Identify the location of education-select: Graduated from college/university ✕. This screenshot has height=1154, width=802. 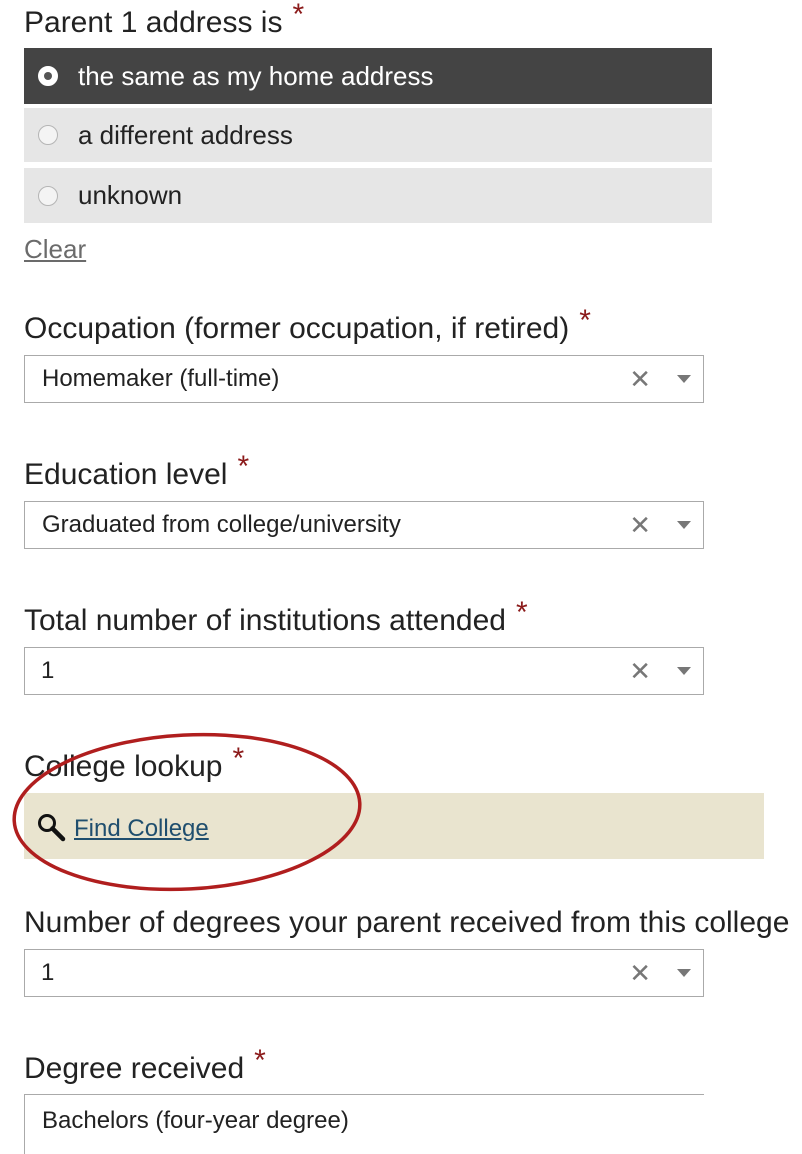
(364, 525).